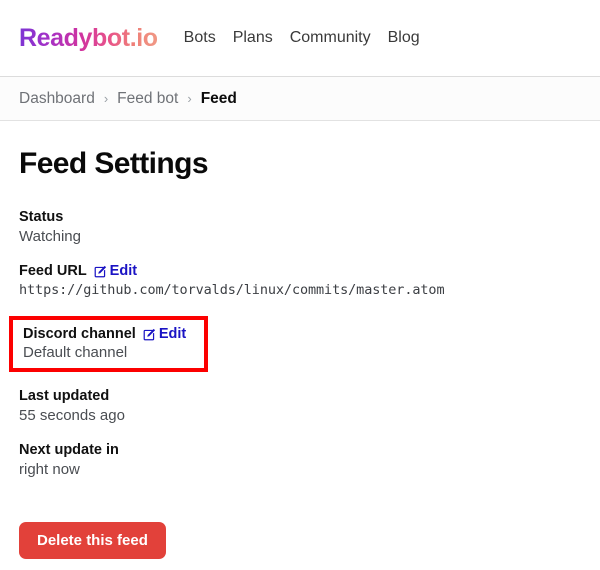  I want to click on field-last-updated-label: Last updated, so click(64, 396).